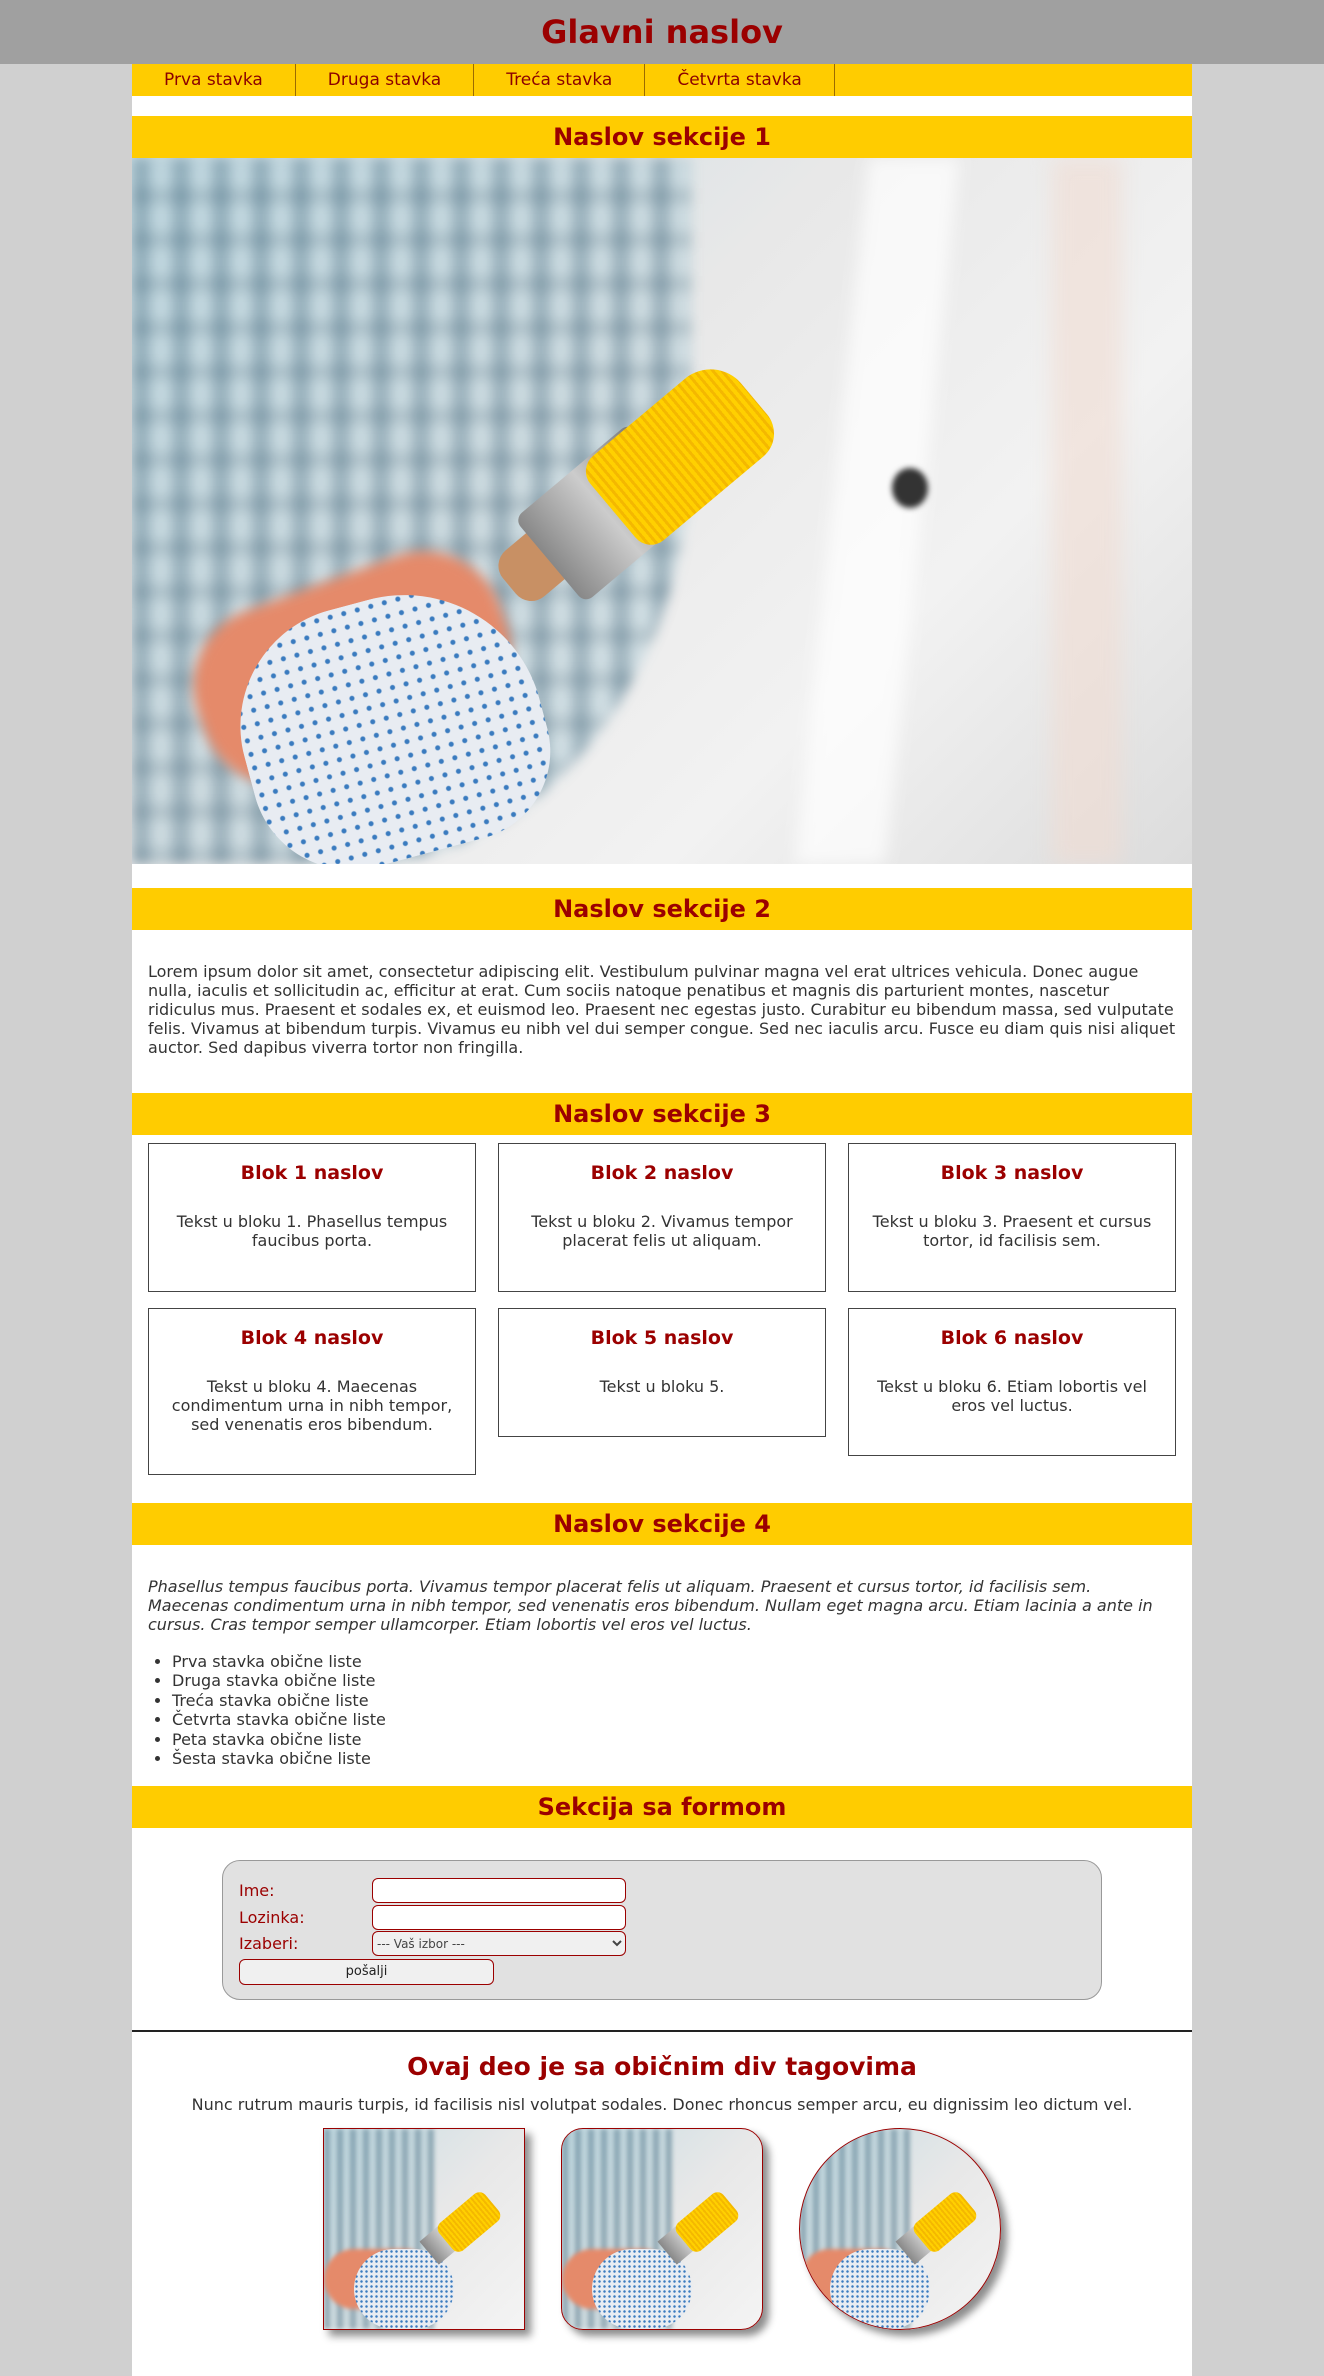  Describe the element at coordinates (272, 1917) in the screenshot. I see `password-label: Lozinka:` at that location.